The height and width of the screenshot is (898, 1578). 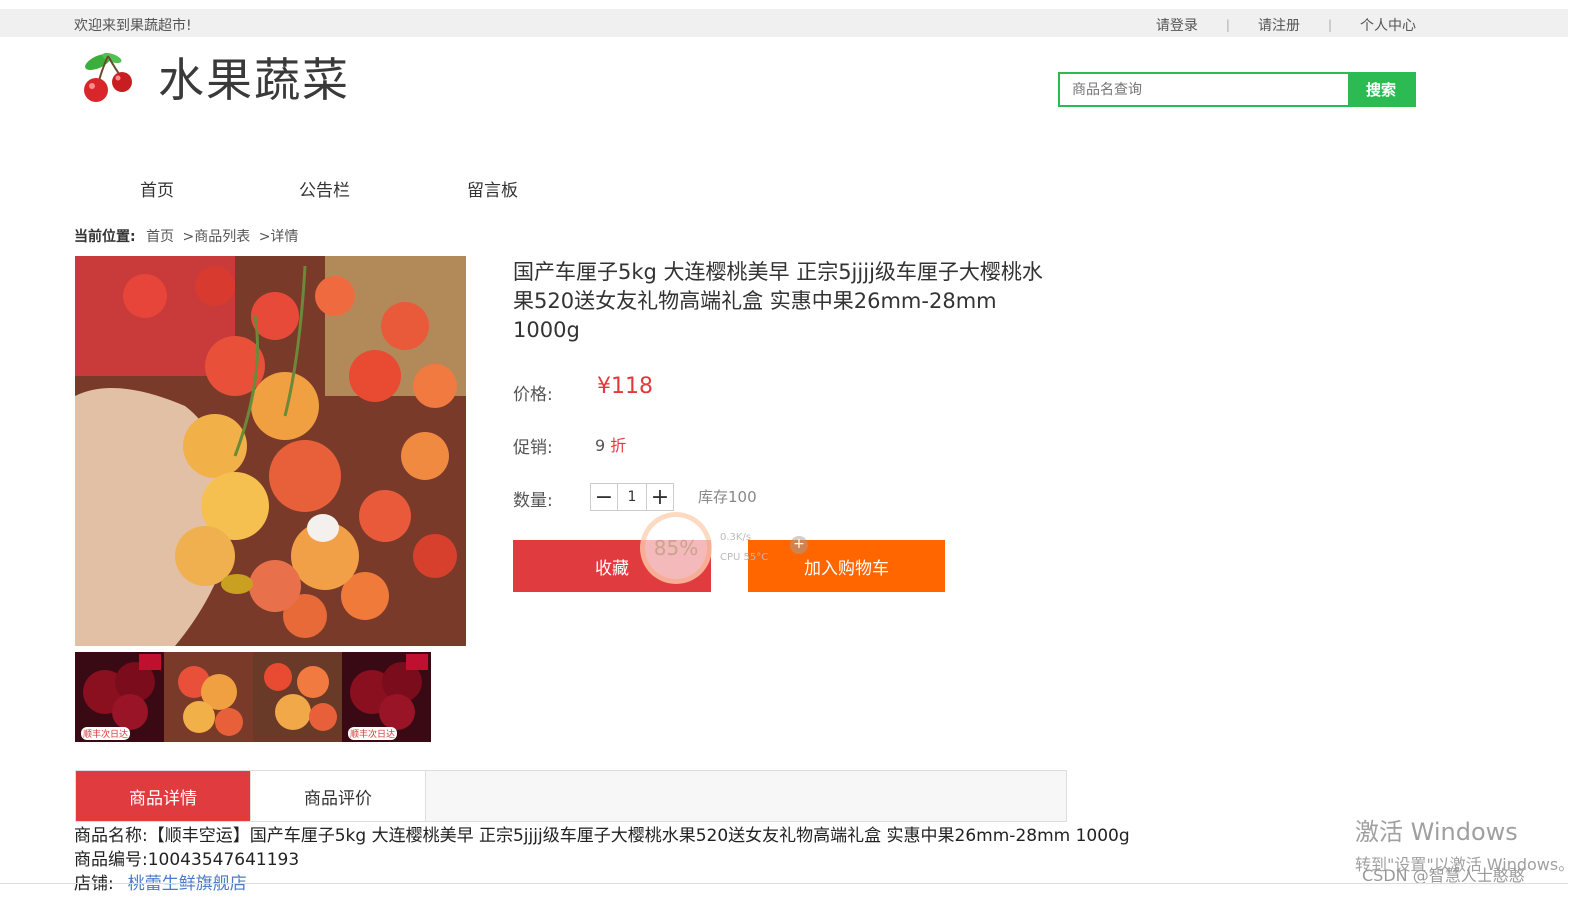 What do you see at coordinates (1381, 89) in the screenshot?
I see `search-button: 搜索` at bounding box center [1381, 89].